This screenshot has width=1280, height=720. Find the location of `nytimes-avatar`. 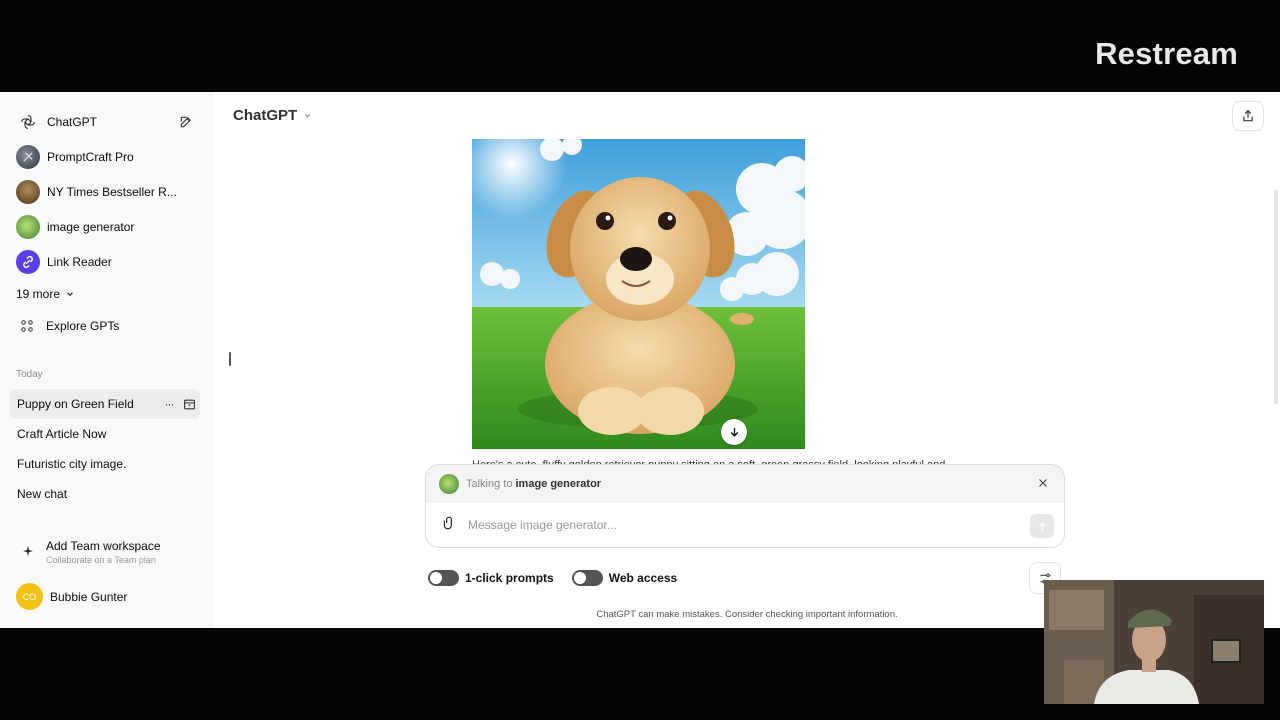

nytimes-avatar is located at coordinates (28, 191).